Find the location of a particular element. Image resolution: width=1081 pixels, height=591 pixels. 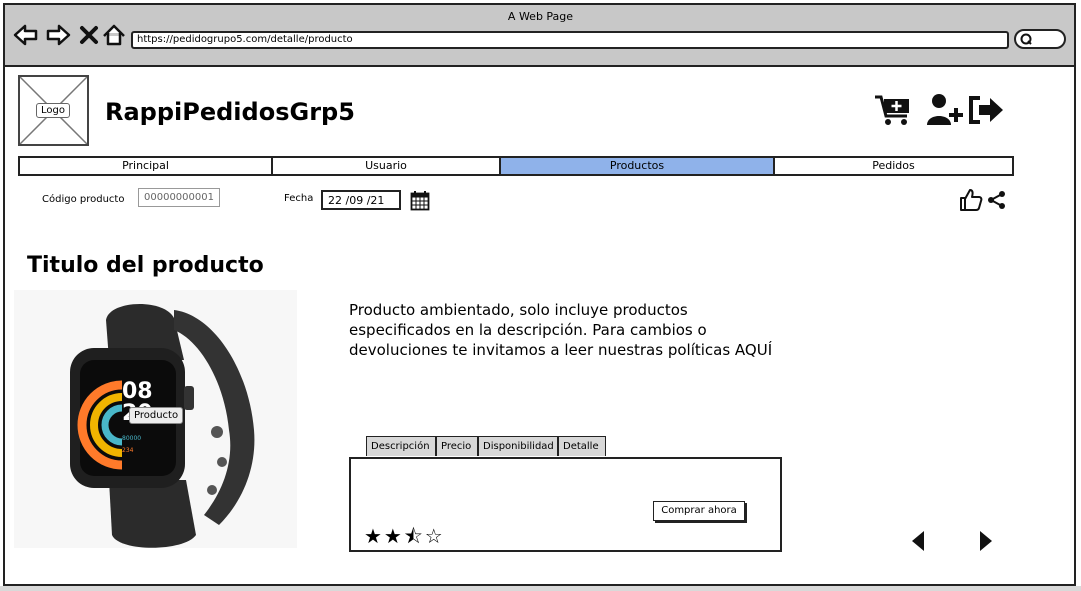

product-code-field: 00000000001 is located at coordinates (179, 197).